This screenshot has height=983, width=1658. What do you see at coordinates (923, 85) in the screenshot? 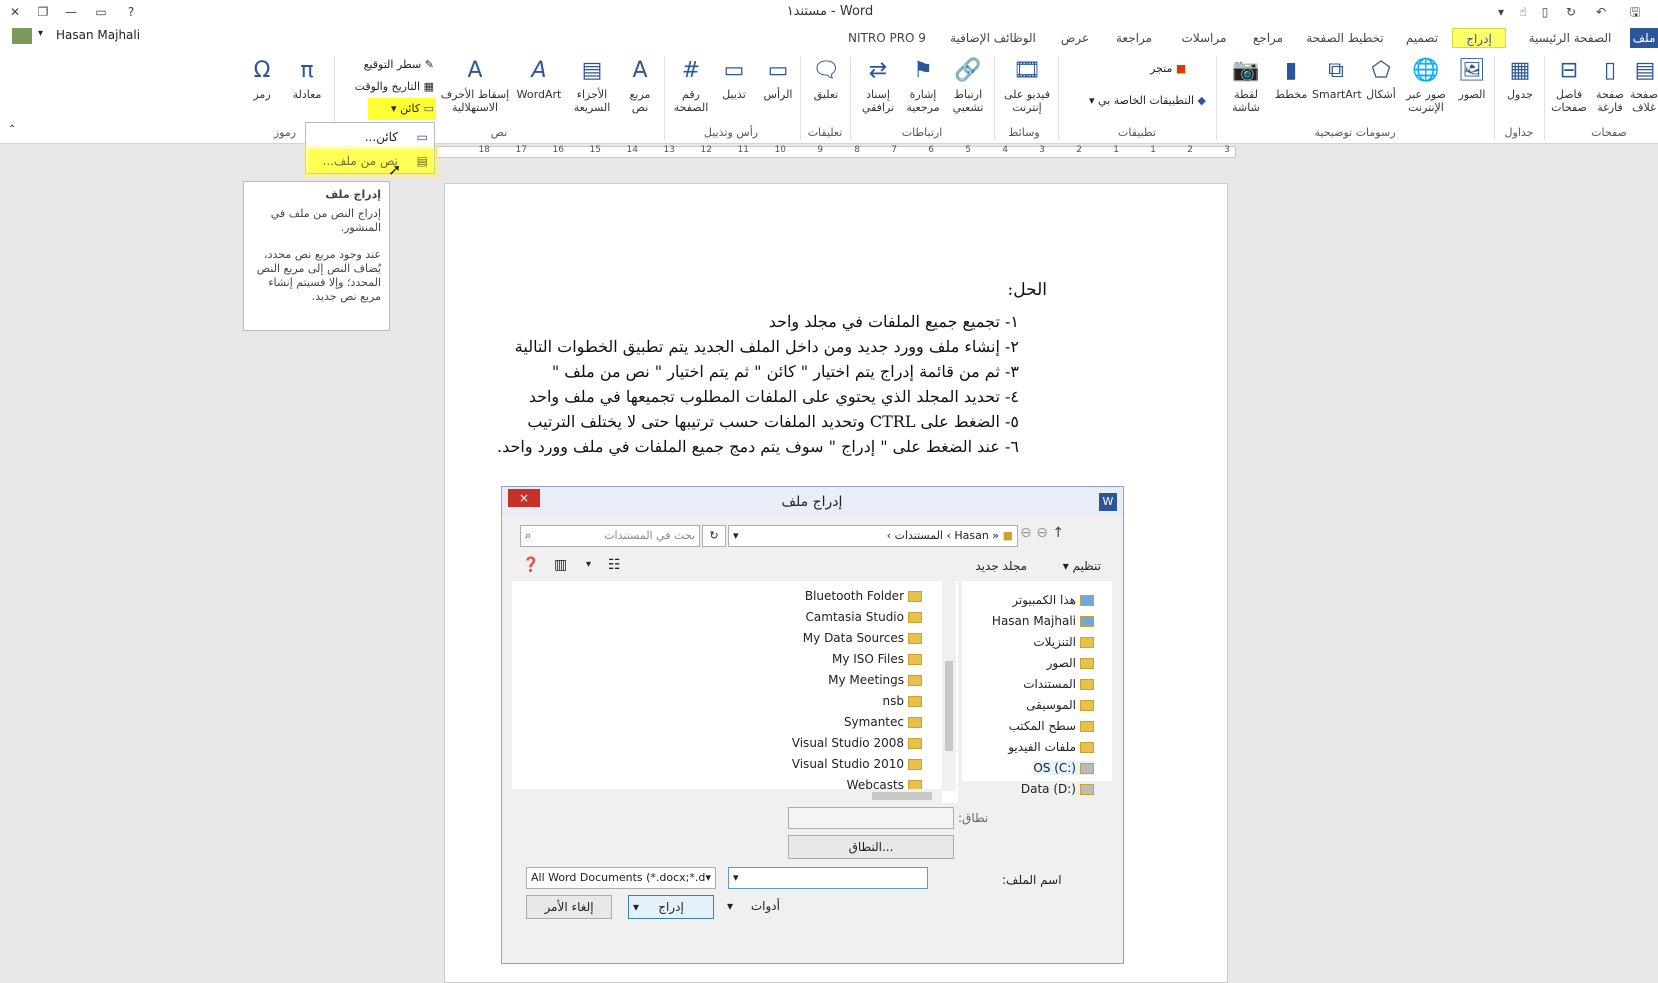
I see `bookmark-button: ⚑ إشارة مرجعية` at bounding box center [923, 85].